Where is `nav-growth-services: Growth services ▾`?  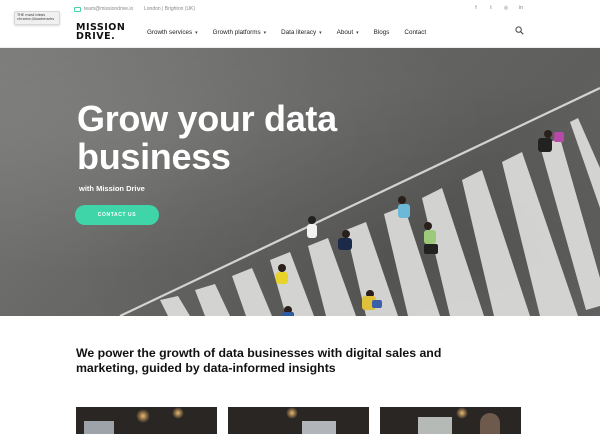 nav-growth-services: Growth services ▾ is located at coordinates (172, 32).